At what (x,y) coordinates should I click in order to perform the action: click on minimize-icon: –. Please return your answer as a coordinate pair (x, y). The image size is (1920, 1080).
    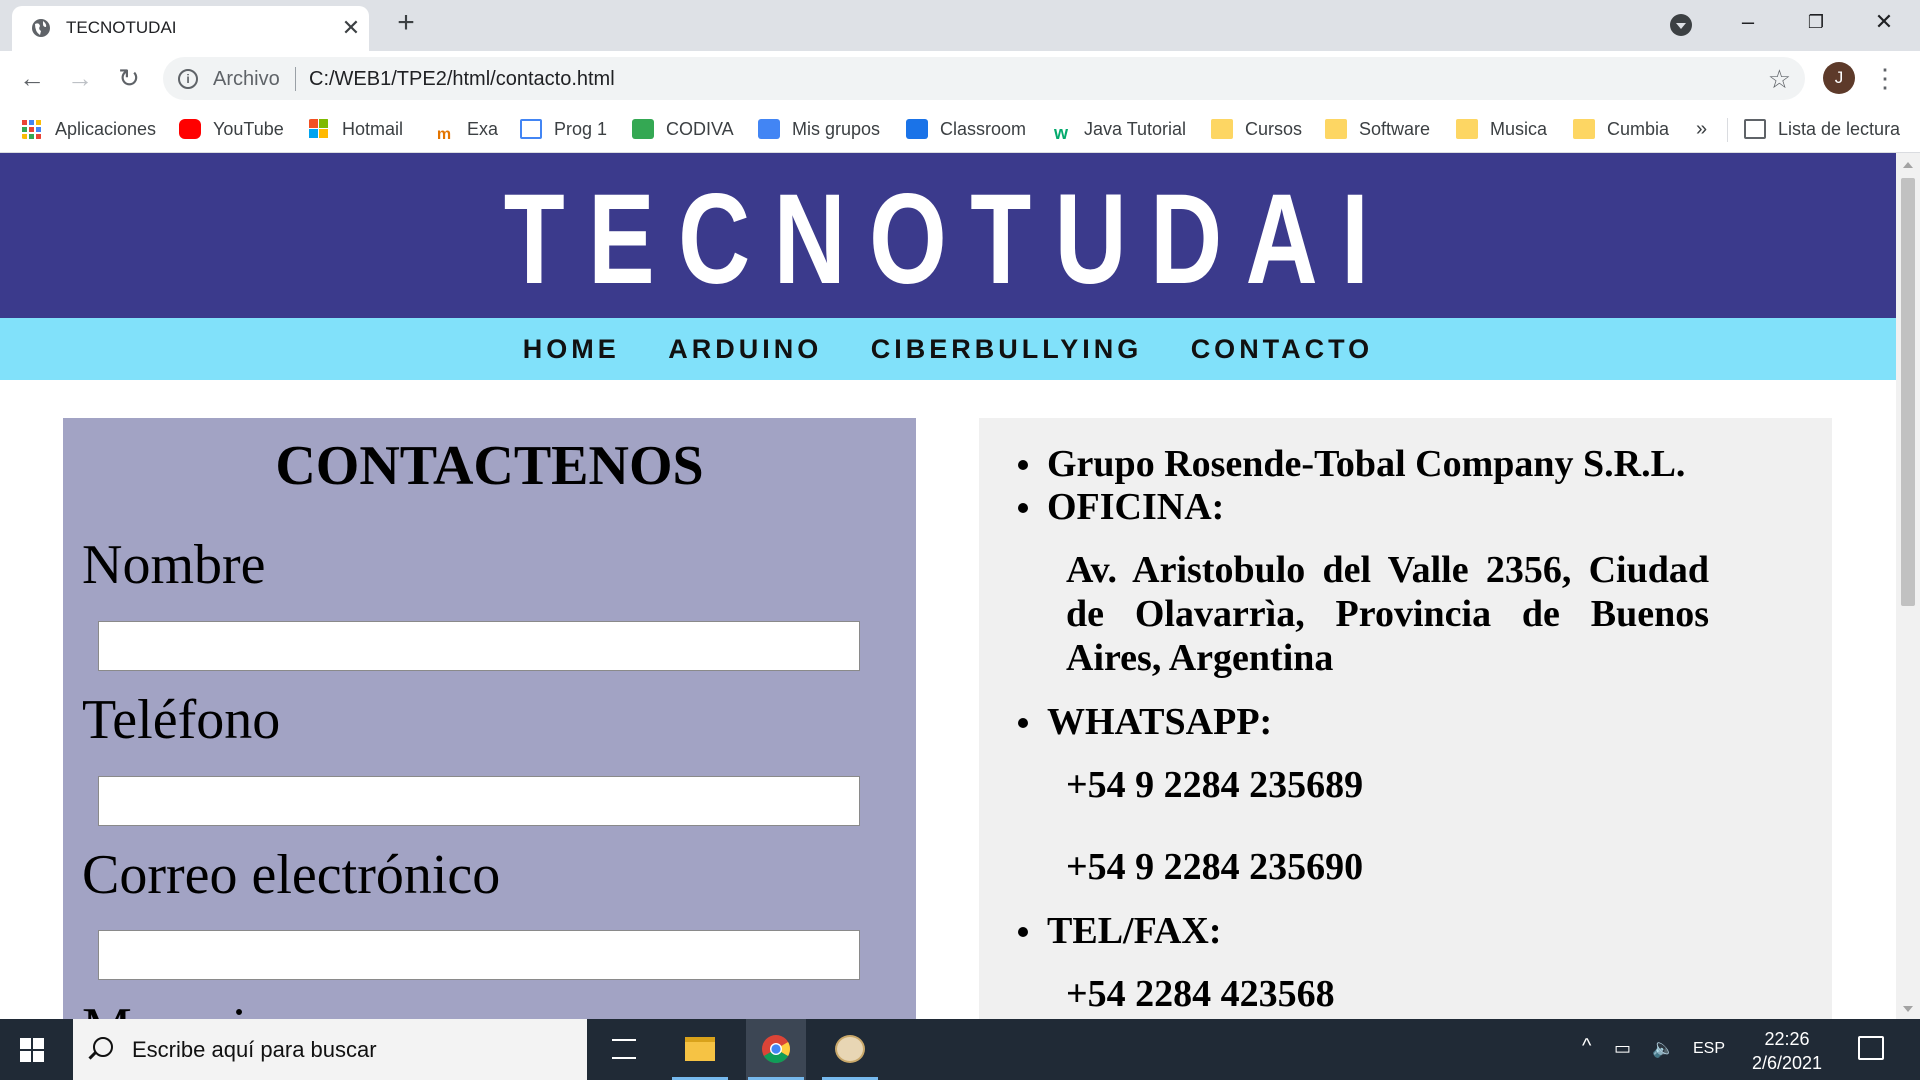
    Looking at the image, I should click on (1748, 22).